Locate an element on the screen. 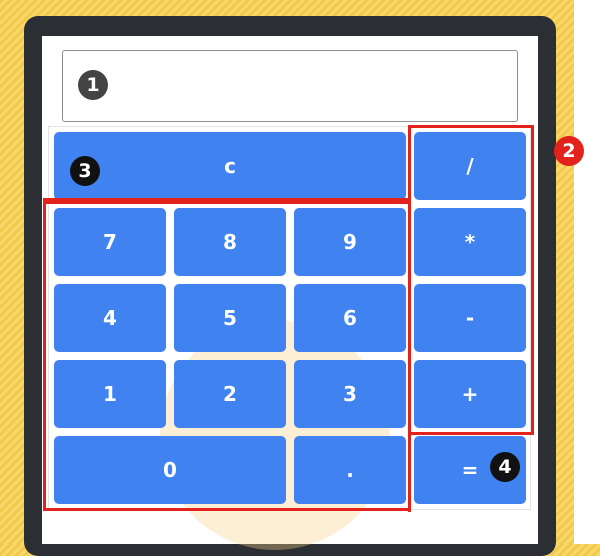 The height and width of the screenshot is (556, 600). annotation-badge-2: 2 is located at coordinates (569, 151).